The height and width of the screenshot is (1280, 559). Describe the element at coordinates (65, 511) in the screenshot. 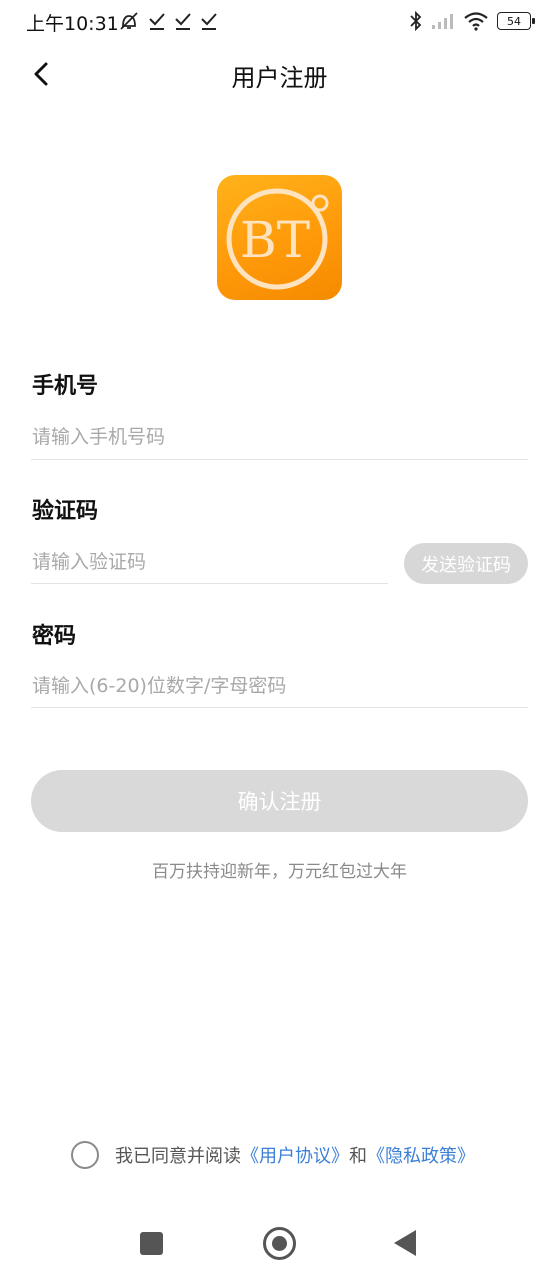

I see `code-label: 验证码` at that location.